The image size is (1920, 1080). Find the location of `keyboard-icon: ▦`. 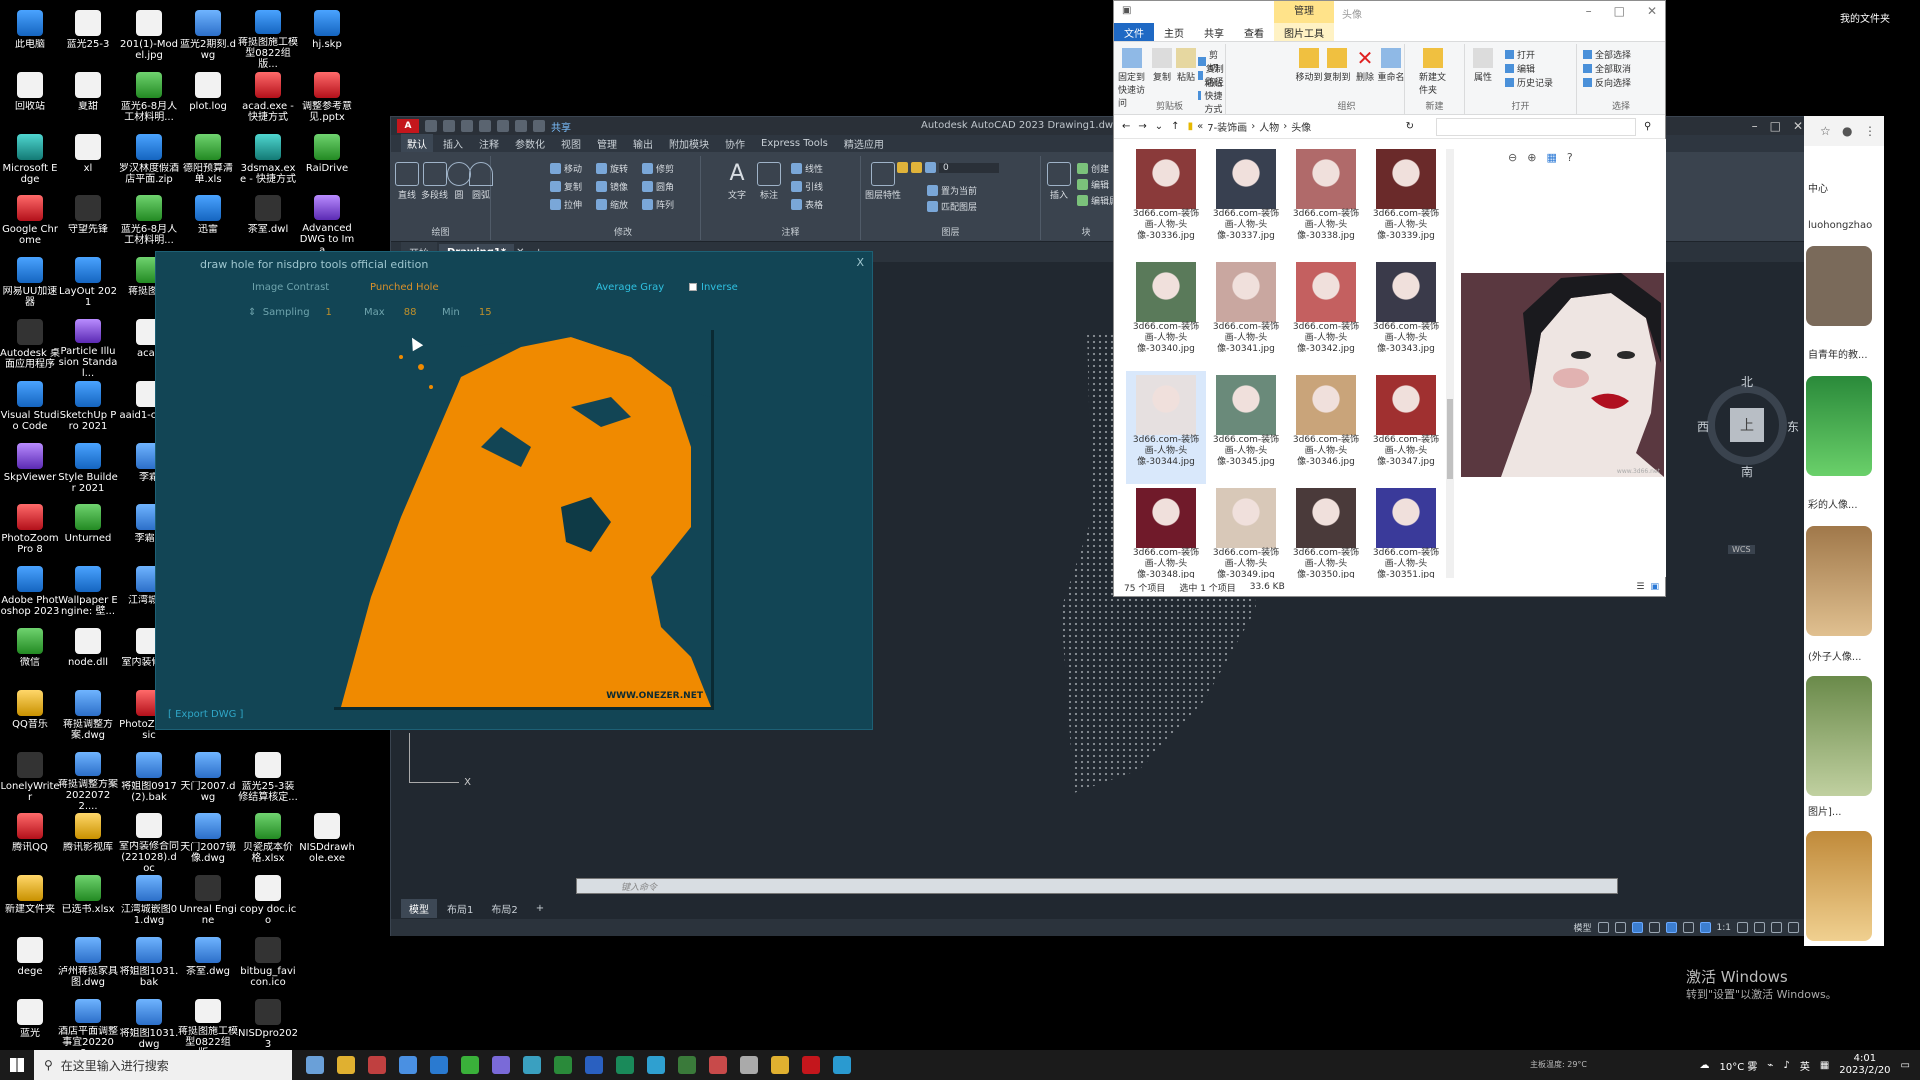

keyboard-icon: ▦ is located at coordinates (1824, 1065).